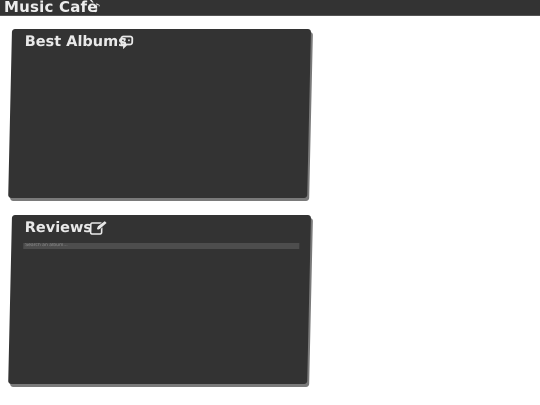 The image size is (540, 405). Describe the element at coordinates (97, 8) in the screenshot. I see `music-note-icon: ♪` at that location.